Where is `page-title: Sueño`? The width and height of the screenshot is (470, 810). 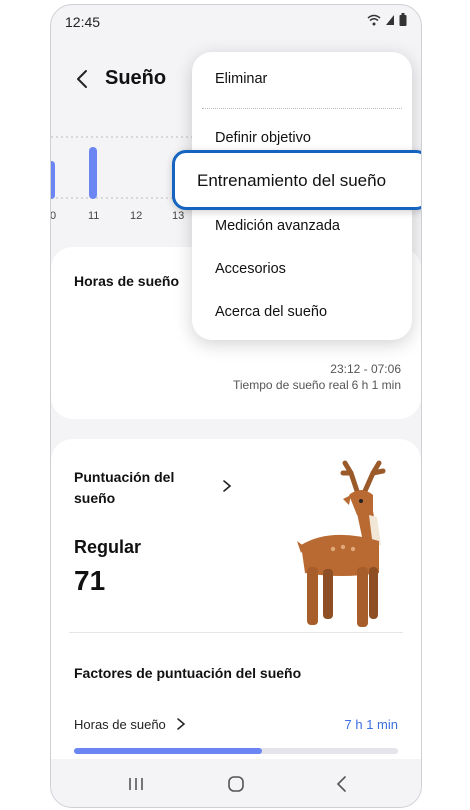
page-title: Sueño is located at coordinates (136, 78).